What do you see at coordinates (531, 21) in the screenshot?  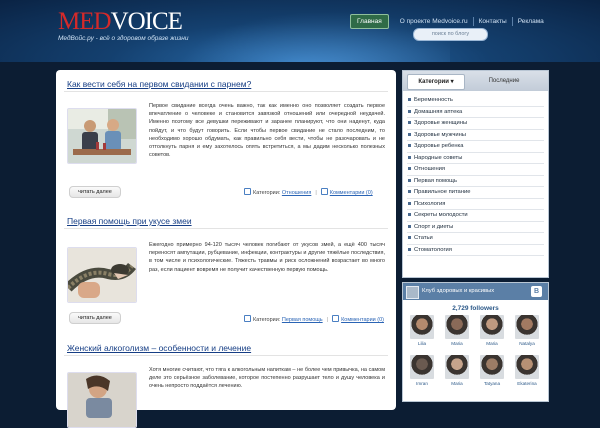 I see `nav-ads: Реклама` at bounding box center [531, 21].